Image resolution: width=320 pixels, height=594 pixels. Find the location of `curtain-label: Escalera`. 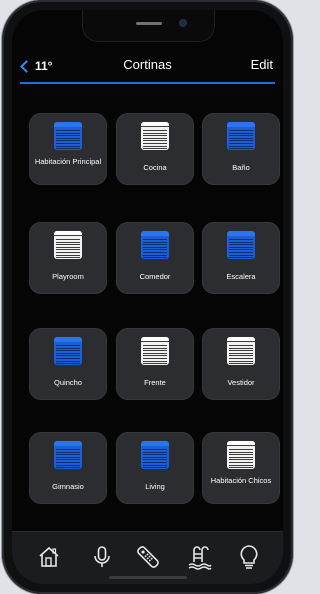

curtain-label: Escalera is located at coordinates (241, 276).